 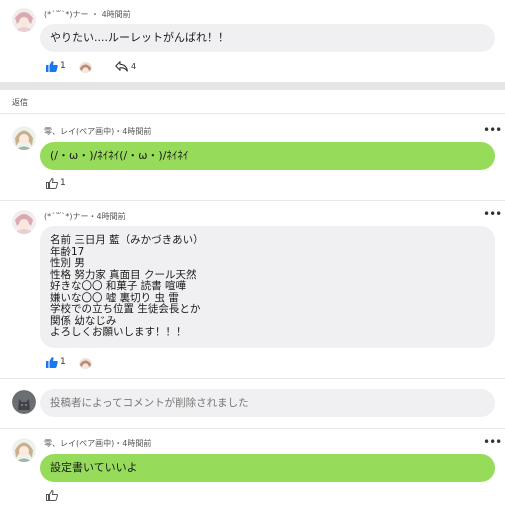 I want to click on like-button, so click(x=53, y=496).